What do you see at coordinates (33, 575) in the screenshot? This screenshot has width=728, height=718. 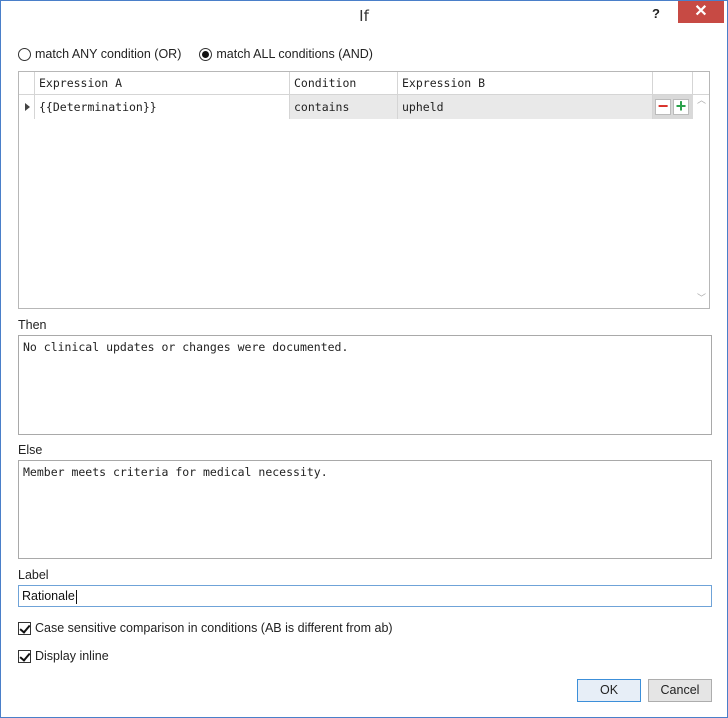 I see `label-field-label: Label` at bounding box center [33, 575].